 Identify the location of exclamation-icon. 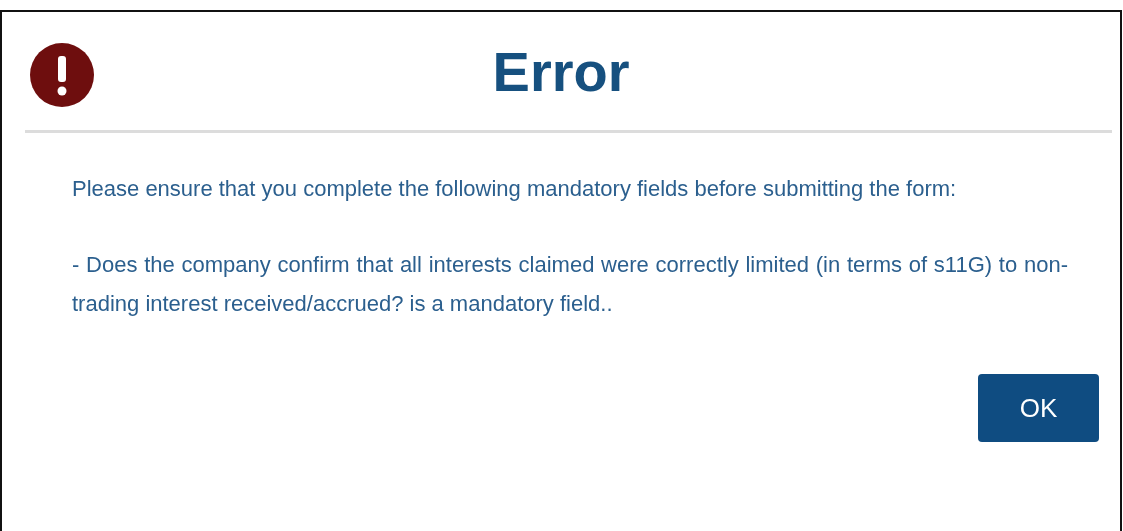
(62, 75).